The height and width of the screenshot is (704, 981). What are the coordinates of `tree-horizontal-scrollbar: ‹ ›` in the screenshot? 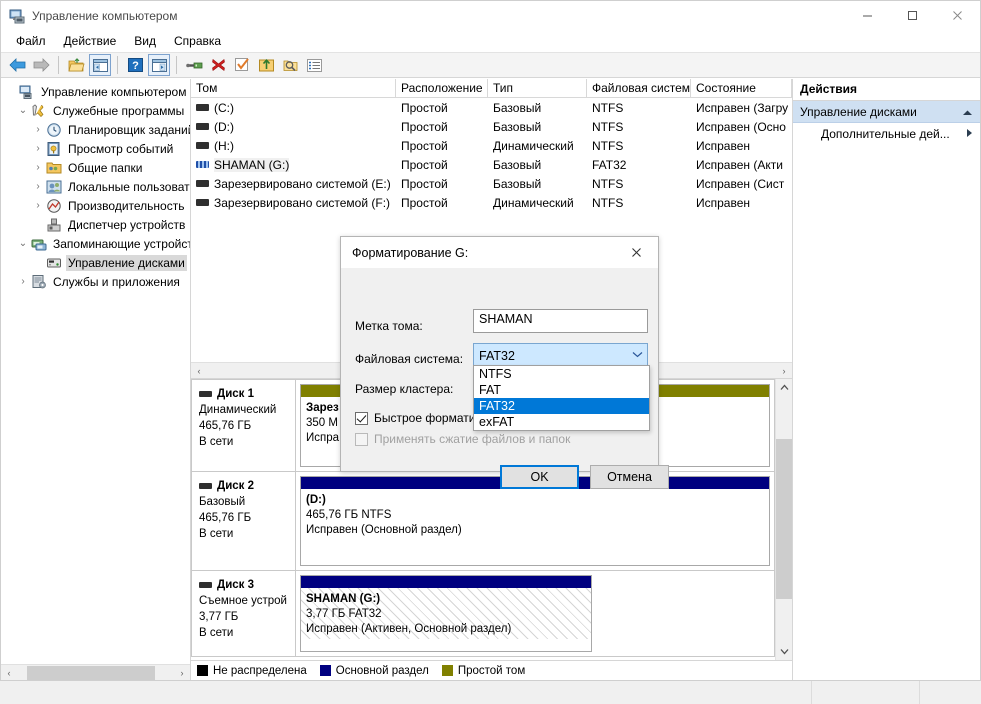 It's located at (95, 672).